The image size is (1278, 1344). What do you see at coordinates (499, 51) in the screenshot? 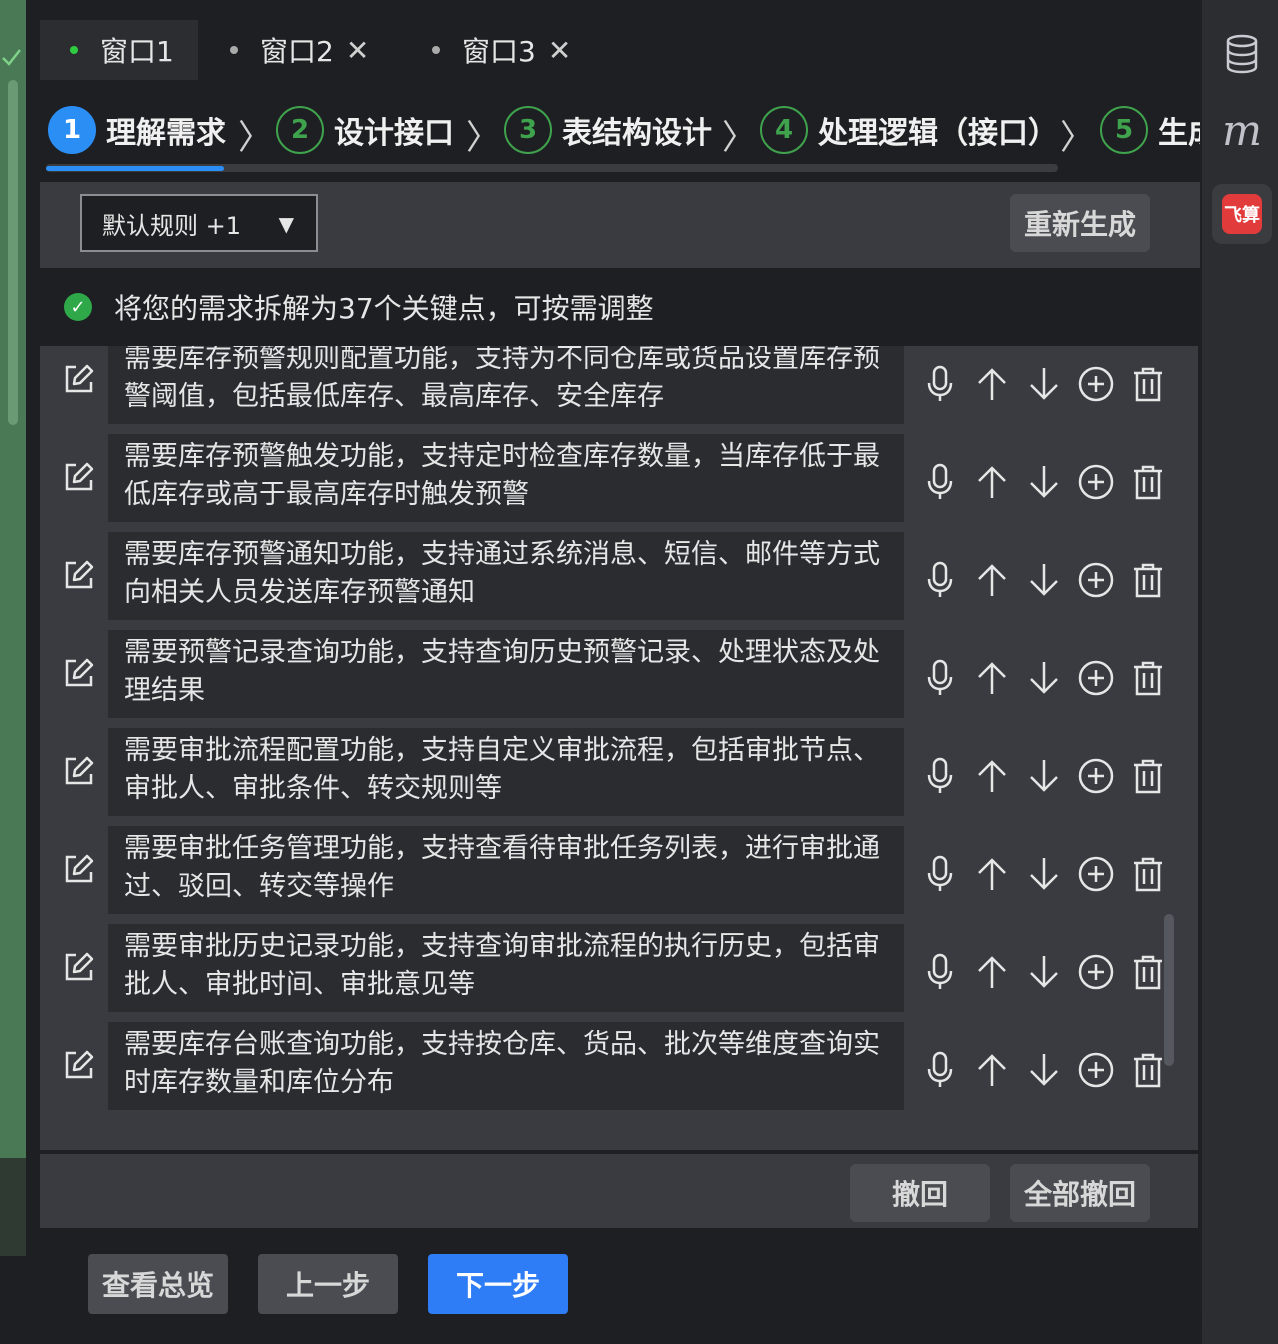
I see `tab-label: 窗口3` at bounding box center [499, 51].